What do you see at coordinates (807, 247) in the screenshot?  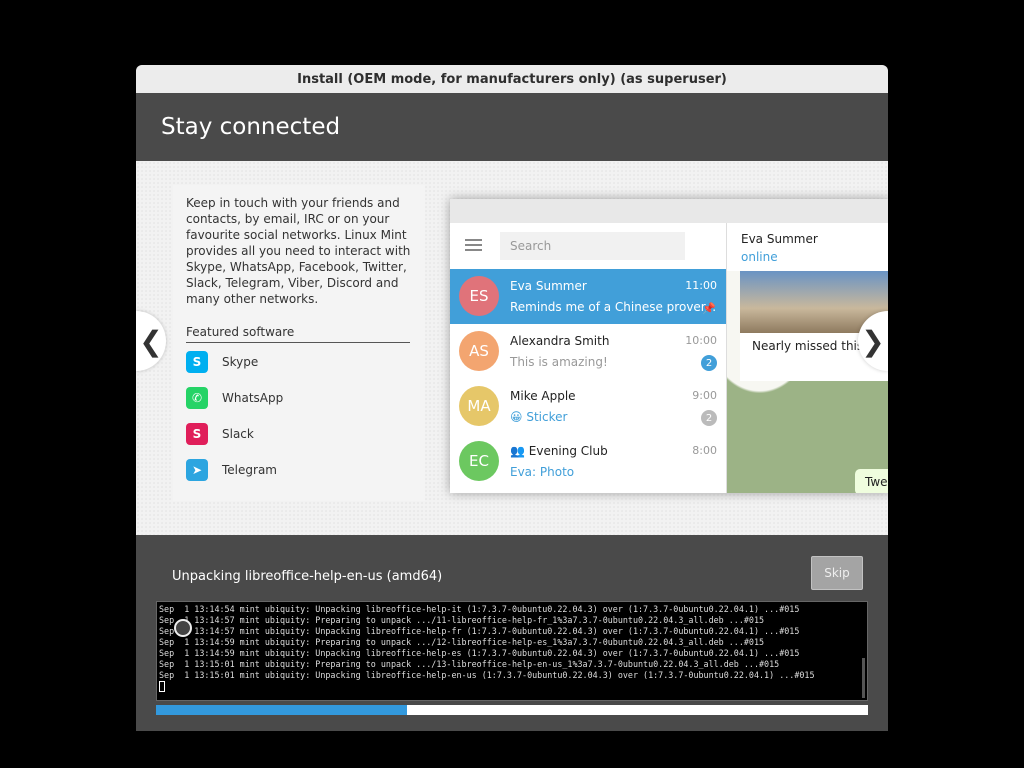 I see `conversation-header: Eva Summer online` at bounding box center [807, 247].